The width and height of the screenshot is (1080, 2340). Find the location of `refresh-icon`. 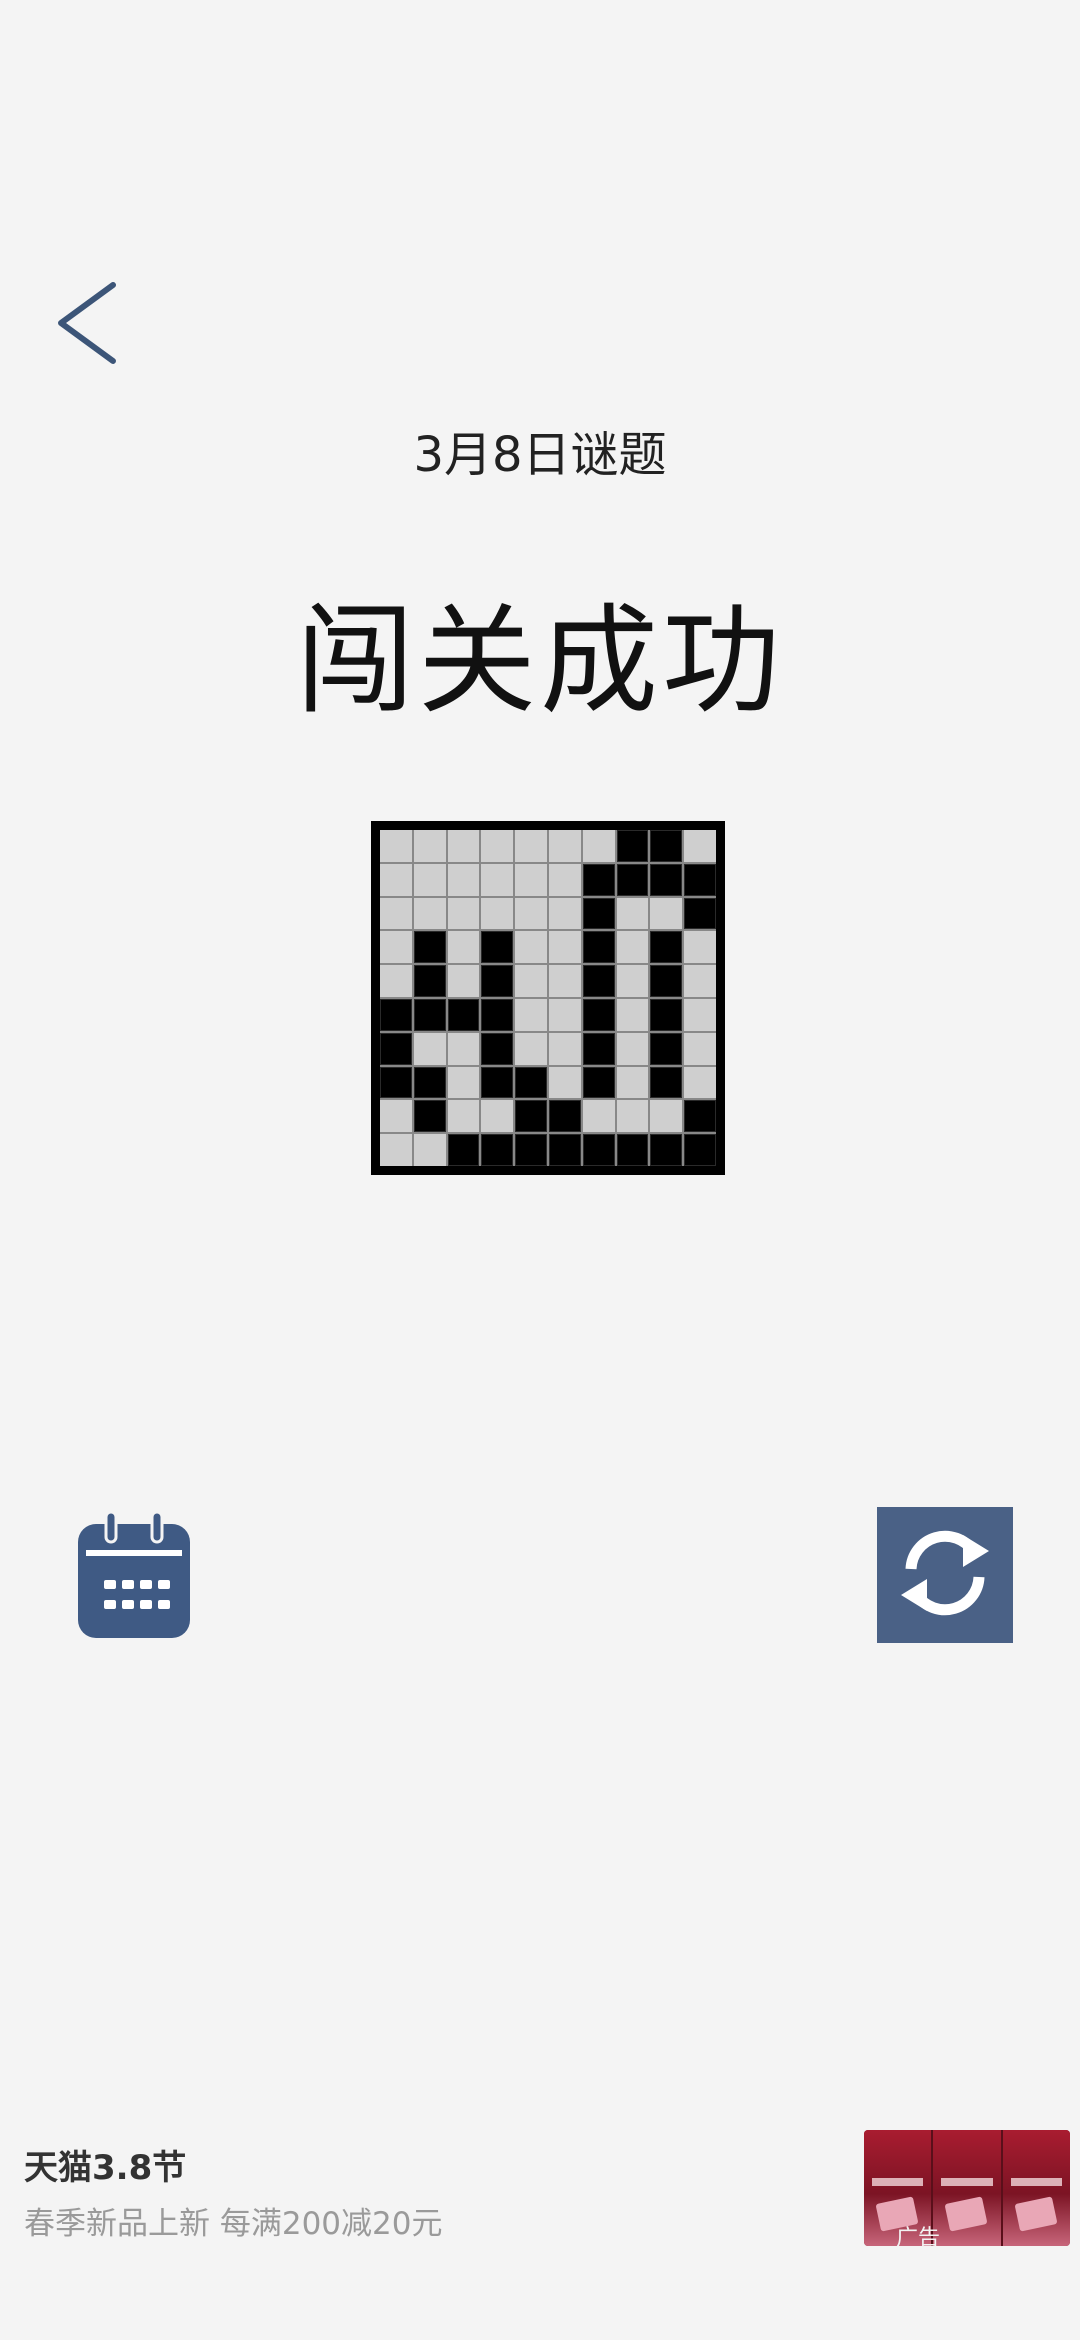

refresh-icon is located at coordinates (945, 1575).